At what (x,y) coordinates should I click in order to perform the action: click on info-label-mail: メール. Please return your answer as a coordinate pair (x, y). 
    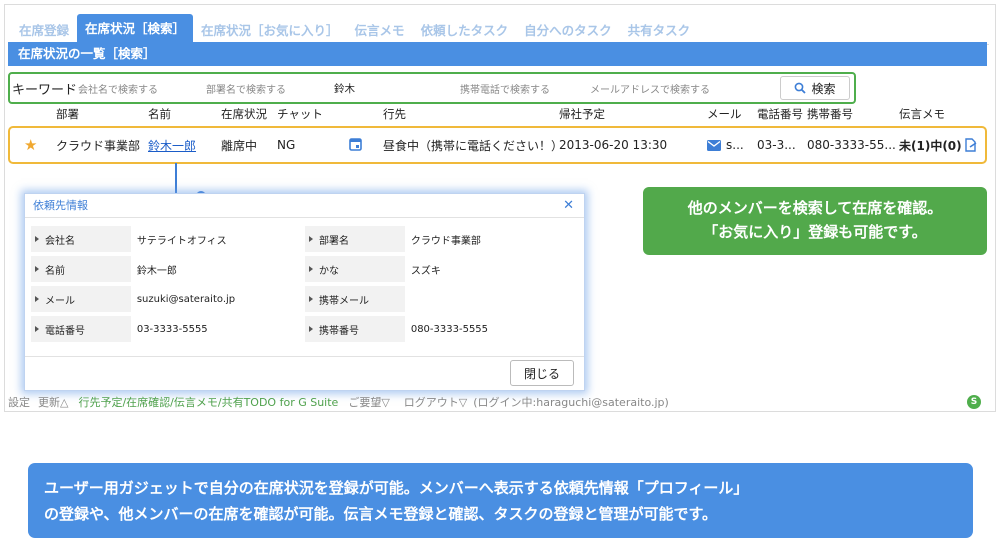
    Looking at the image, I should click on (60, 301).